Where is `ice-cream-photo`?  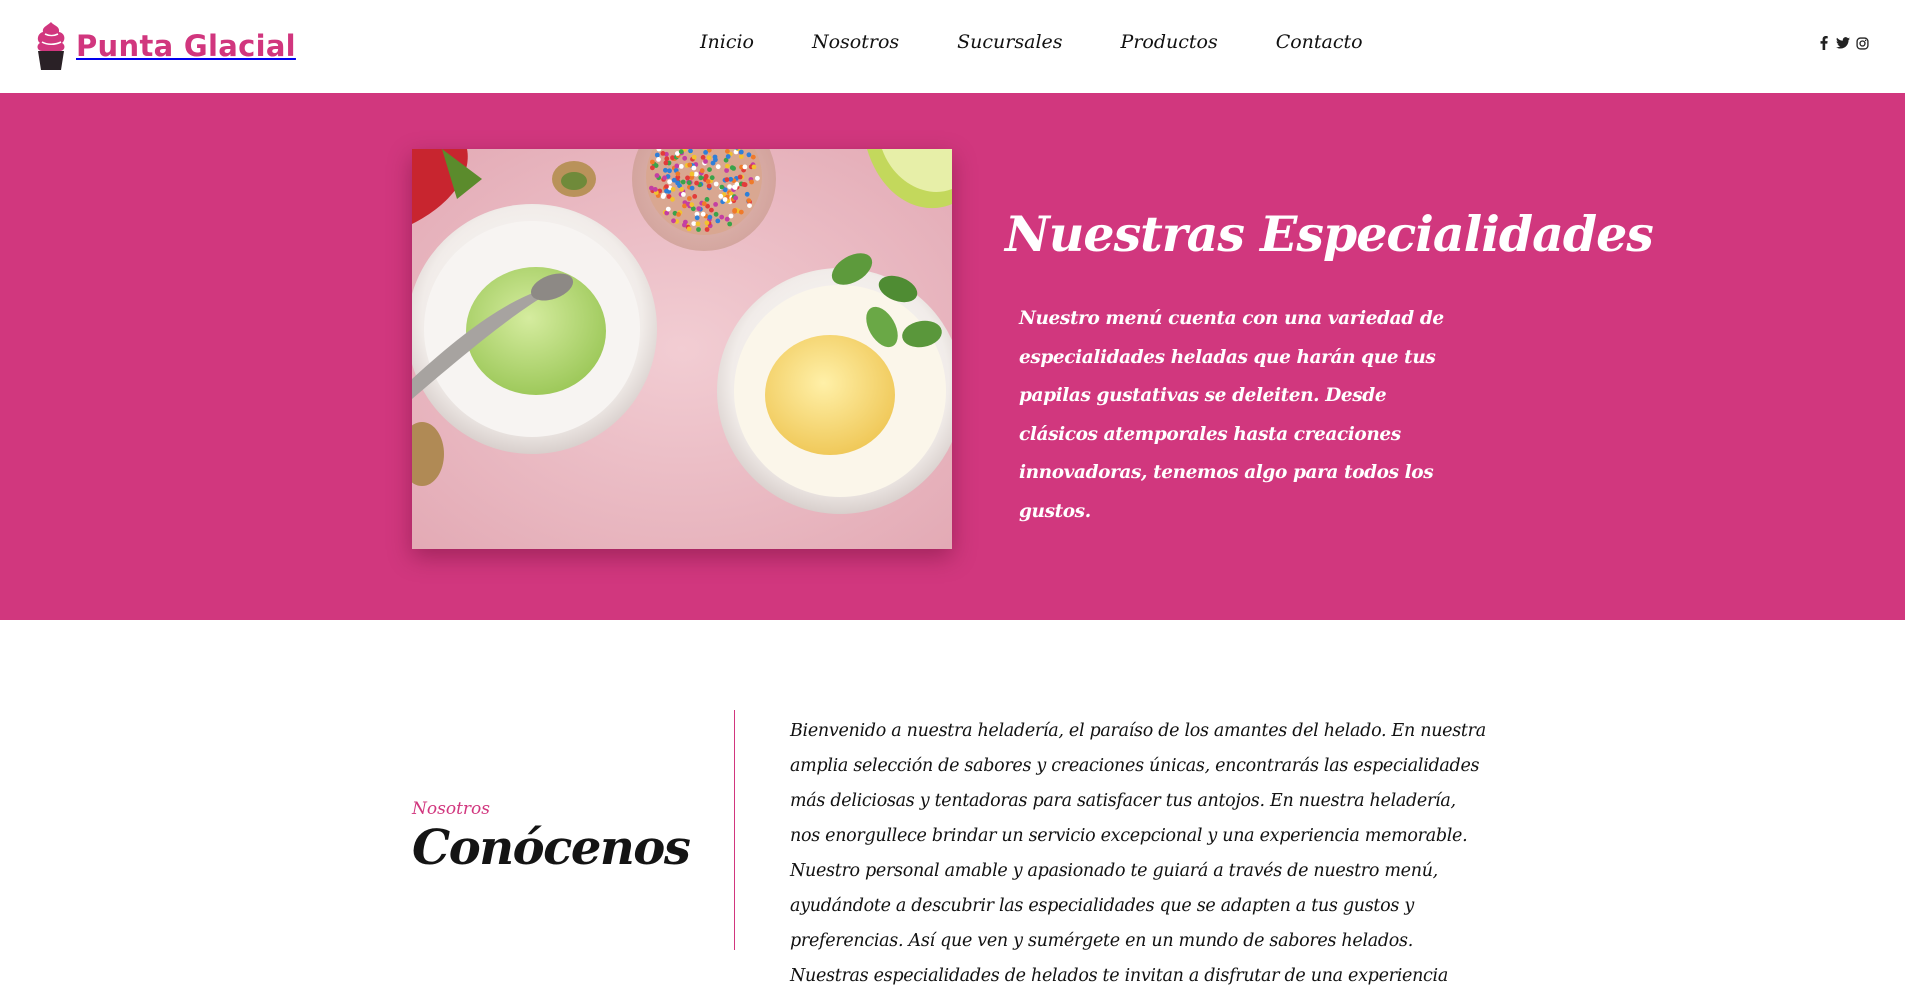 ice-cream-photo is located at coordinates (682, 349).